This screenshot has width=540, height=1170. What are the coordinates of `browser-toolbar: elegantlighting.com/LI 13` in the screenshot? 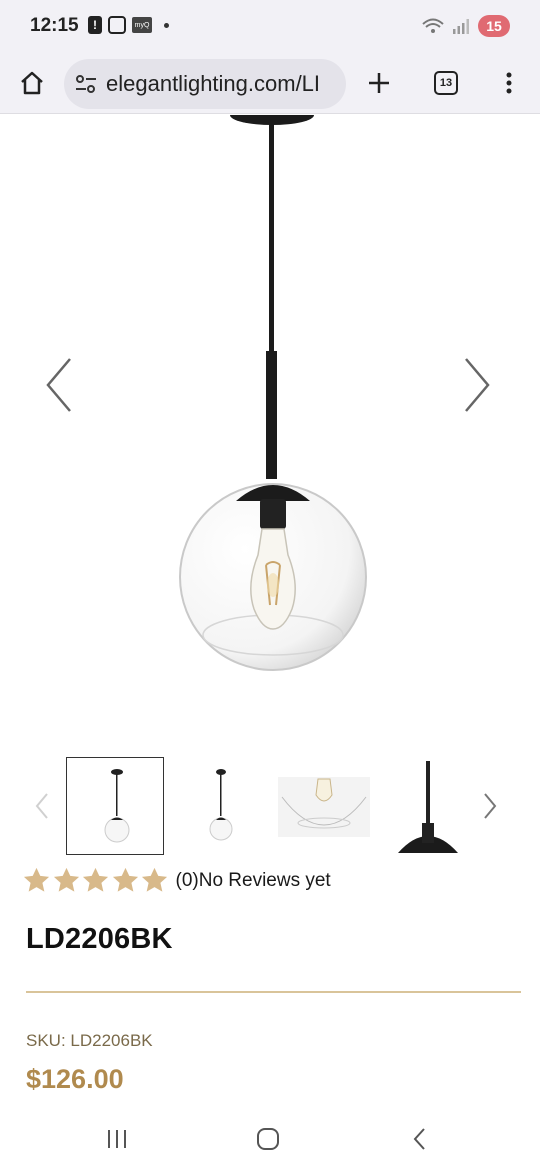 It's located at (270, 83).